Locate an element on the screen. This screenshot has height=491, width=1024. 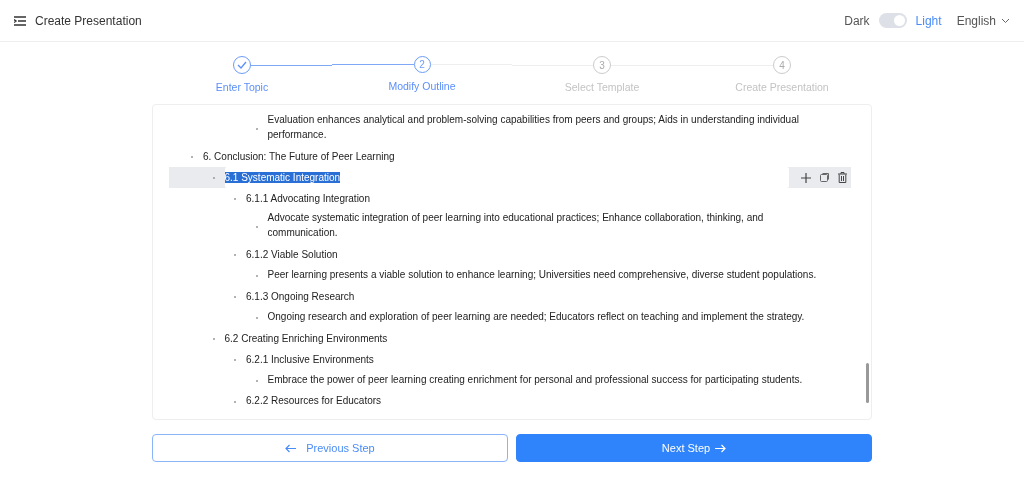
outline-item: 6.1.3 Ongoing Research is located at coordinates (300, 296).